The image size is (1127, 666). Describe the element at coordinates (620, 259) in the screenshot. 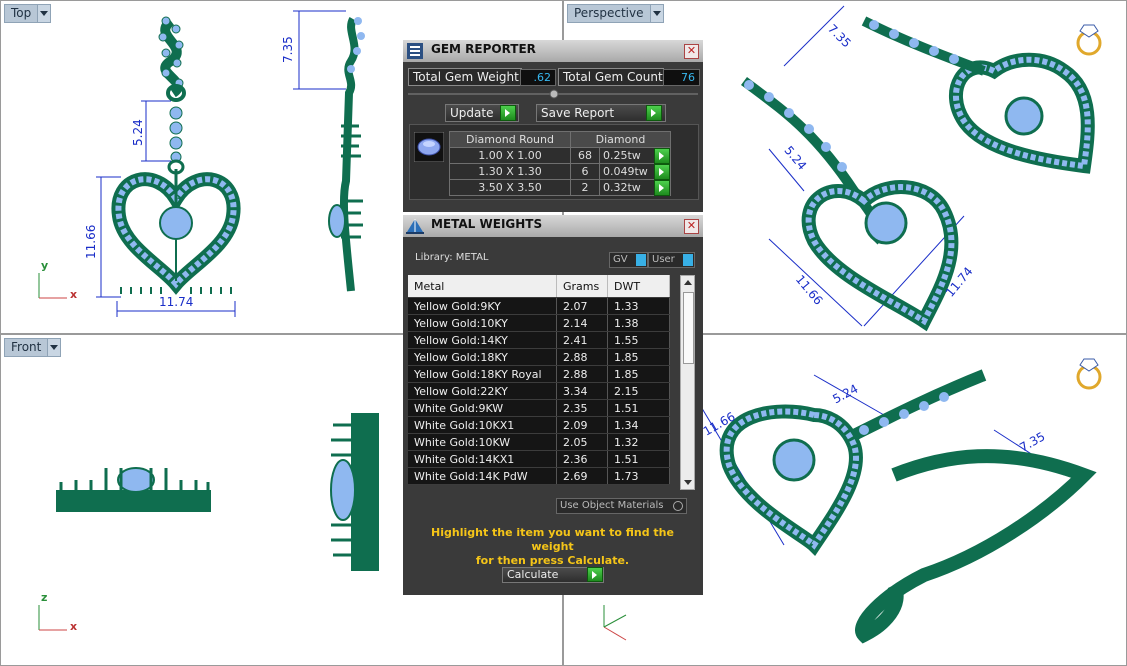

I see `gv-label: GV` at that location.